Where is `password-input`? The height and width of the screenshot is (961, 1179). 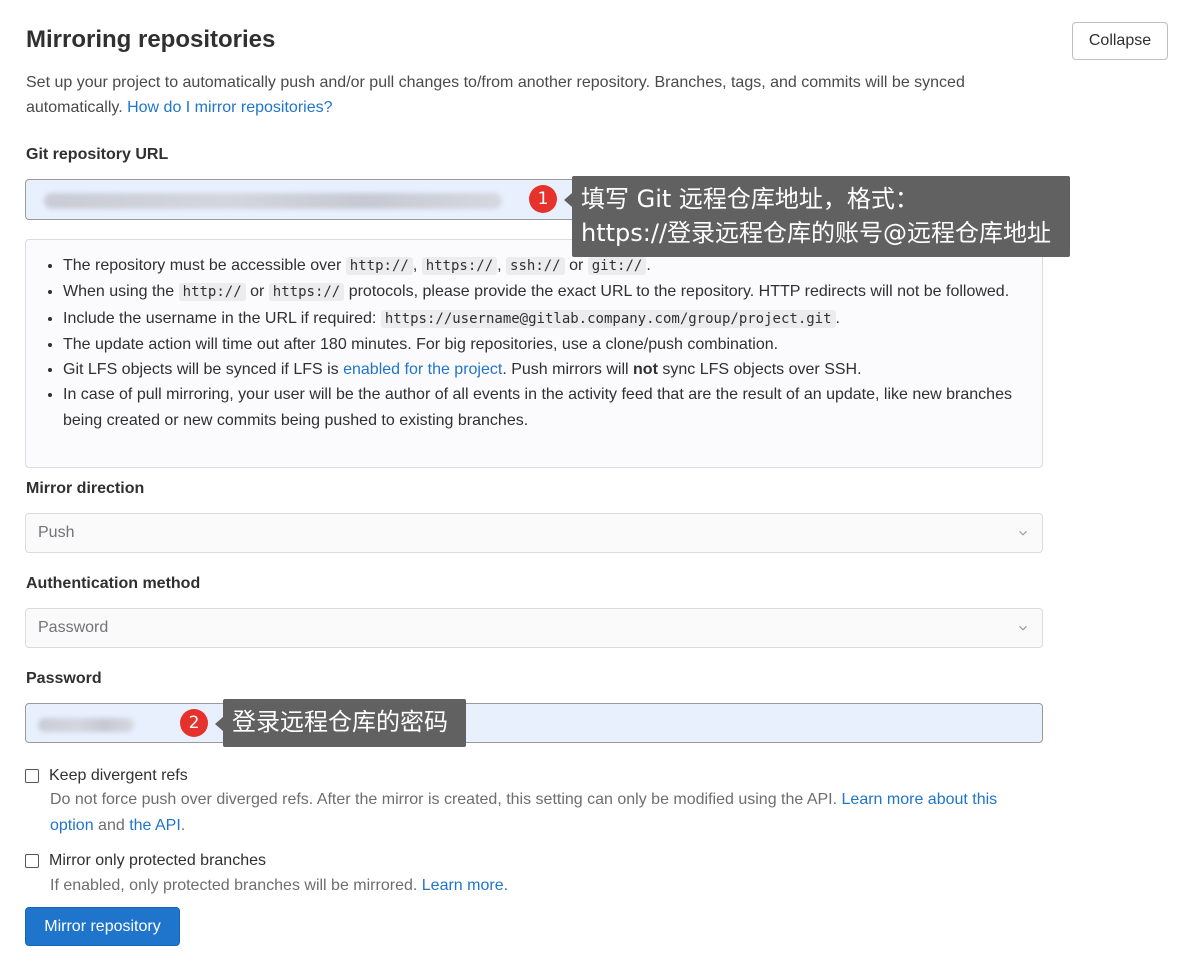
password-input is located at coordinates (534, 723).